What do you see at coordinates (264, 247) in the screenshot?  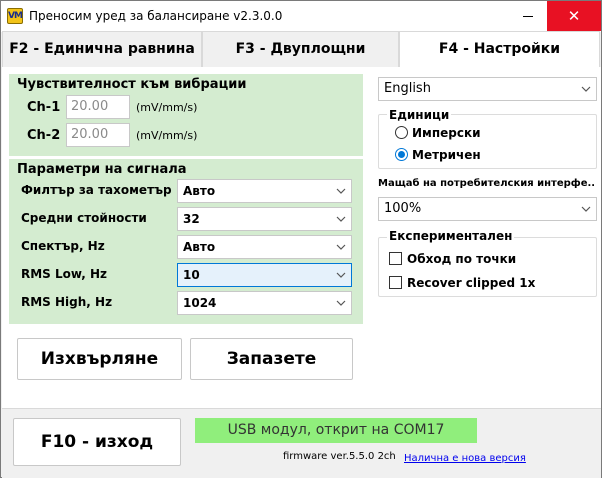 I see `spectrum-select: Авто` at bounding box center [264, 247].